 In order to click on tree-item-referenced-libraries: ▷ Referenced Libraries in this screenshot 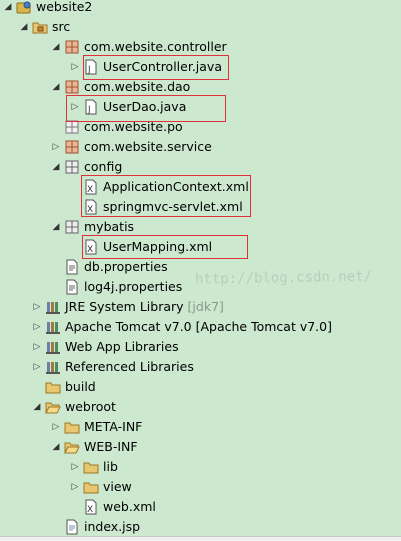, I will do `click(112, 367)`.